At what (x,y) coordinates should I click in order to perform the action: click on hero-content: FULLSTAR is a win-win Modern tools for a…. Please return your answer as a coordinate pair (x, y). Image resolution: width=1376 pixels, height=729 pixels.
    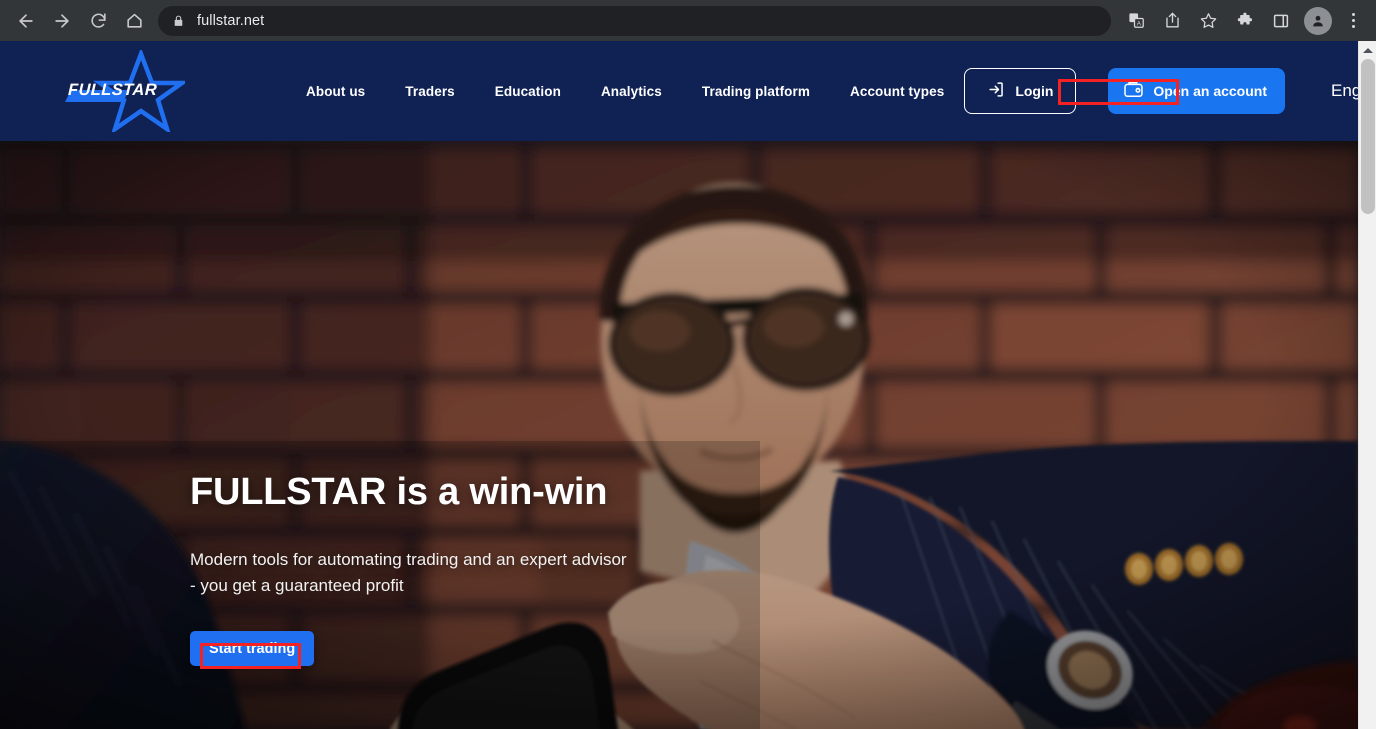
    Looking at the image, I should click on (500, 568).